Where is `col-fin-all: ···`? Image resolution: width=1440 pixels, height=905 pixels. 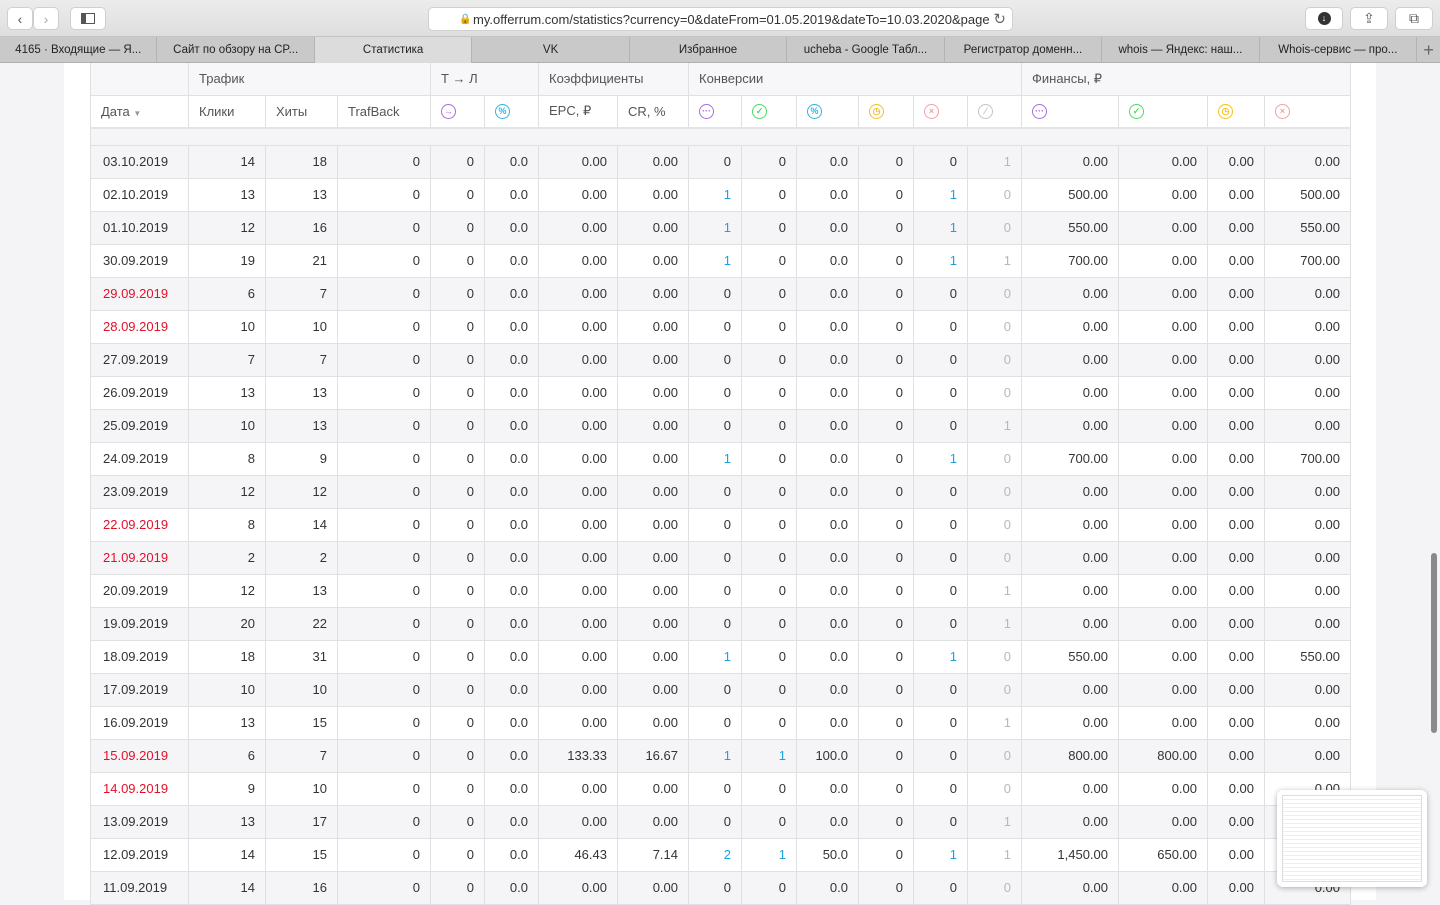
col-fin-all: ··· is located at coordinates (1070, 111).